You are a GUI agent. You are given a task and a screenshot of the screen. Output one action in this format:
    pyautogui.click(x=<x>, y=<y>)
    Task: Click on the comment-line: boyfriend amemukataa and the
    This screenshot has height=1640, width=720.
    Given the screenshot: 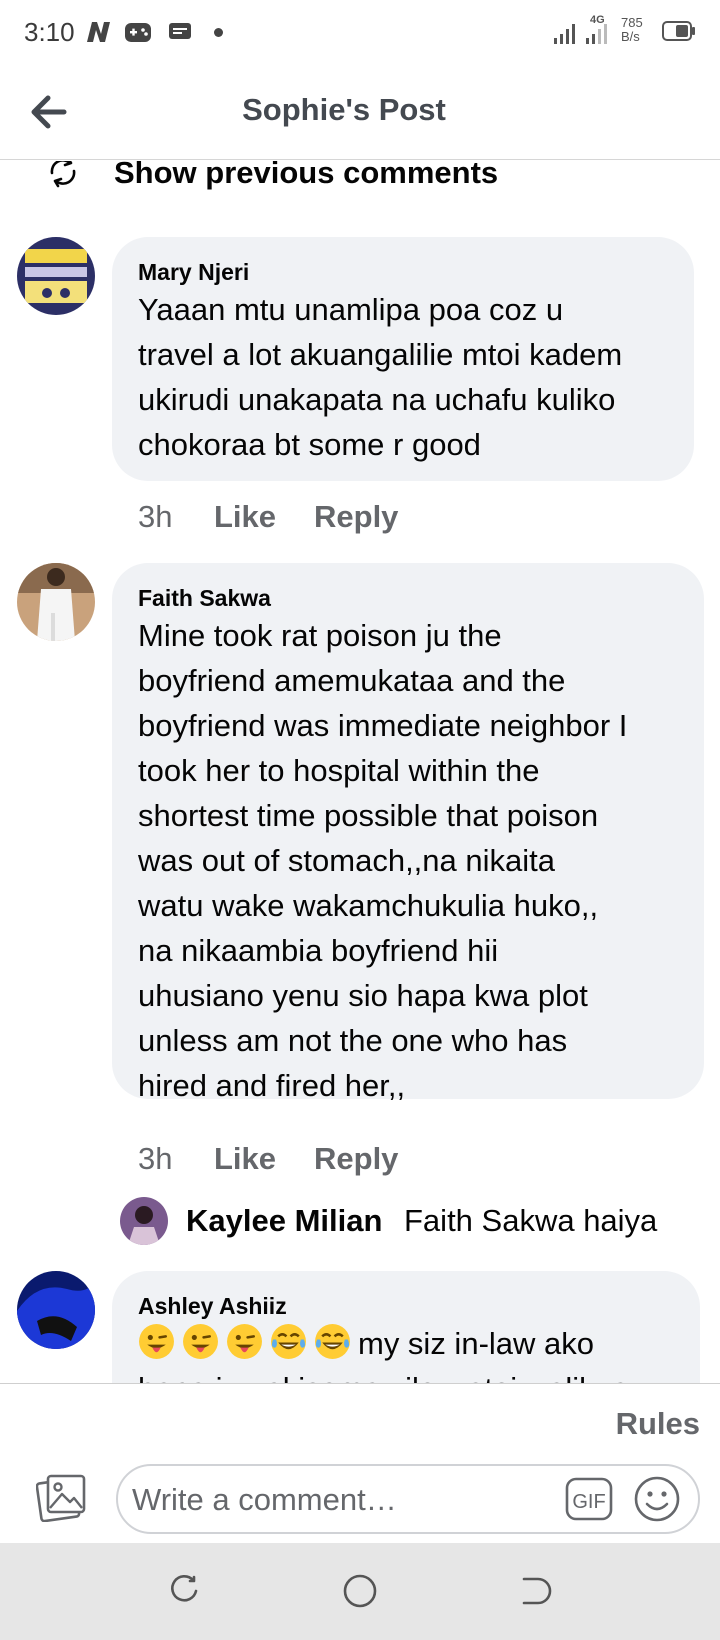 What is the action you would take?
    pyautogui.click(x=352, y=680)
    